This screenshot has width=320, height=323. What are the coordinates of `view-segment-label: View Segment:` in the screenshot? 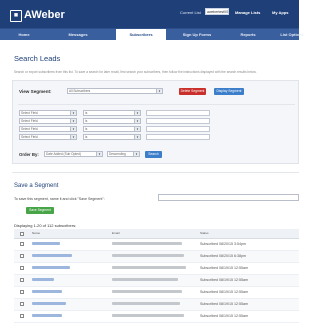 It's located at (35, 91).